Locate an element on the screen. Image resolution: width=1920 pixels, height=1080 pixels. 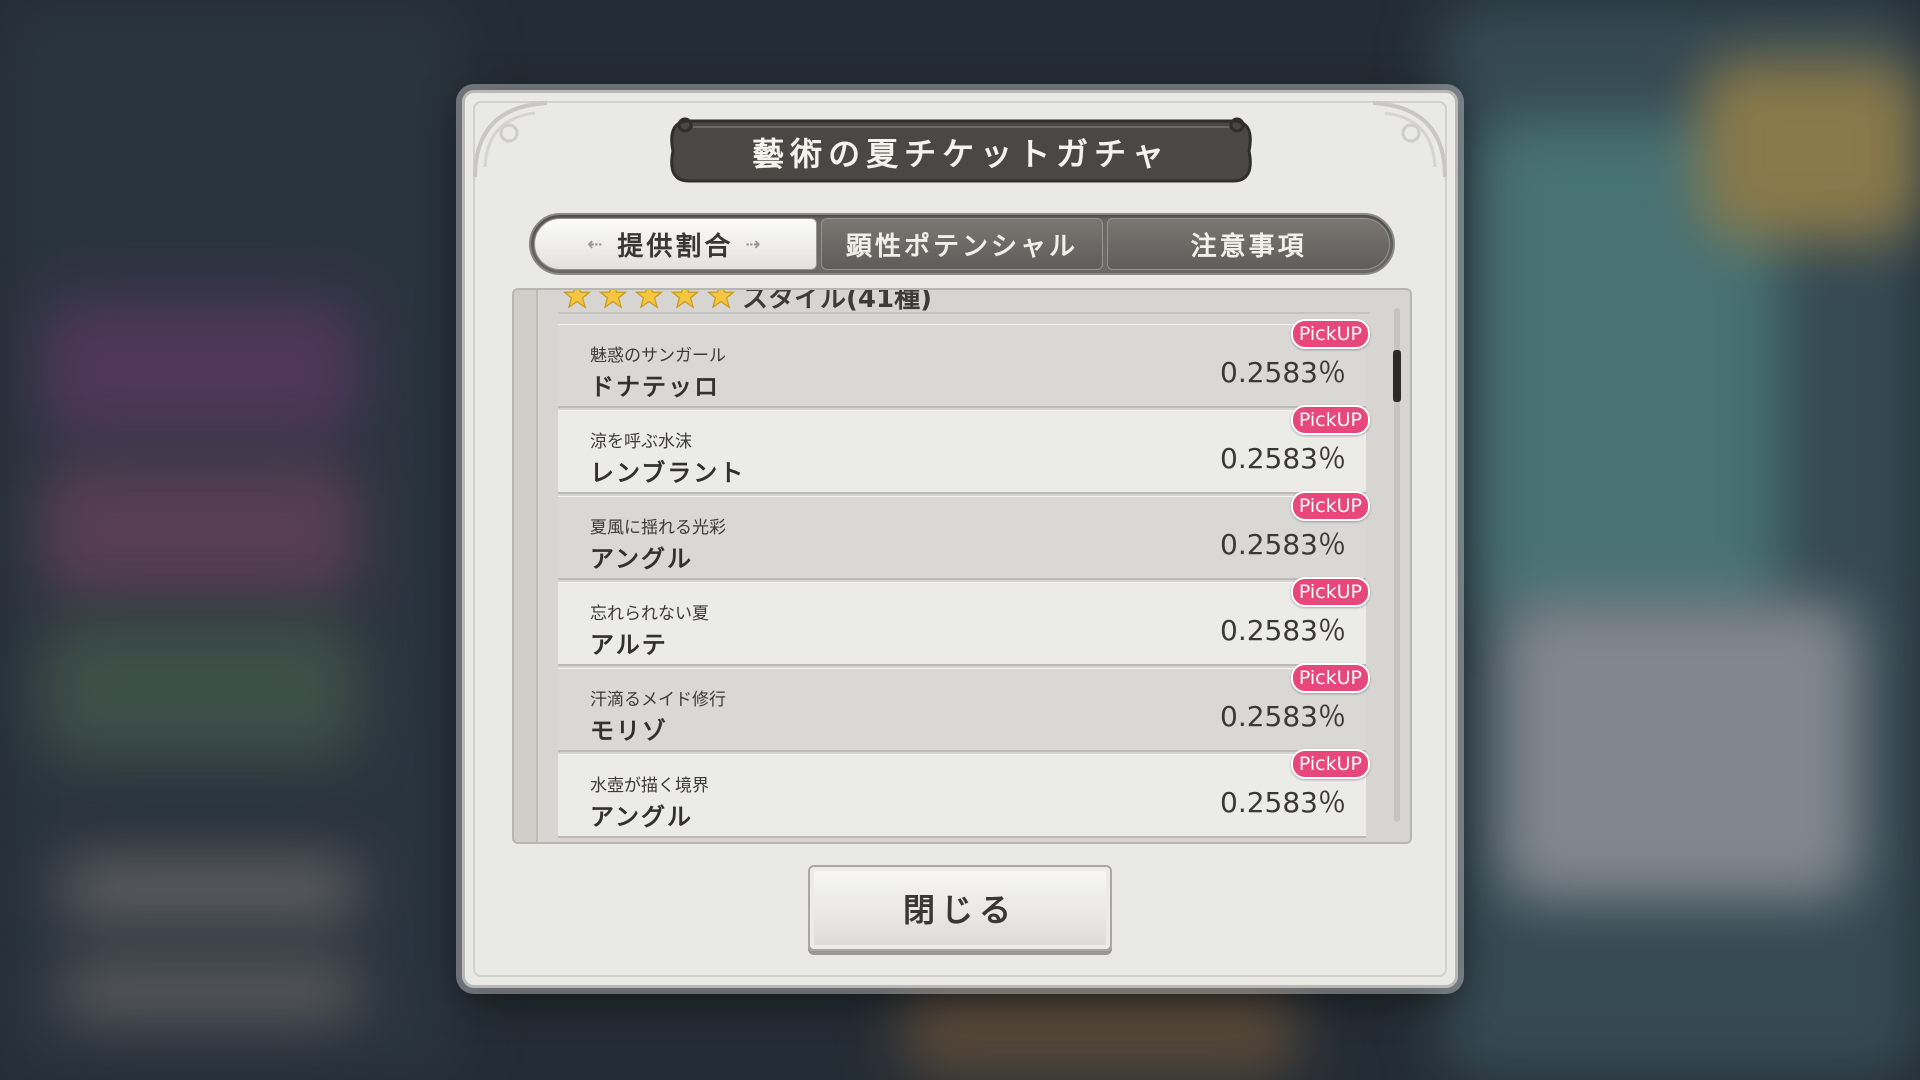
tab-label: 注意事項 is located at coordinates (1248, 246).